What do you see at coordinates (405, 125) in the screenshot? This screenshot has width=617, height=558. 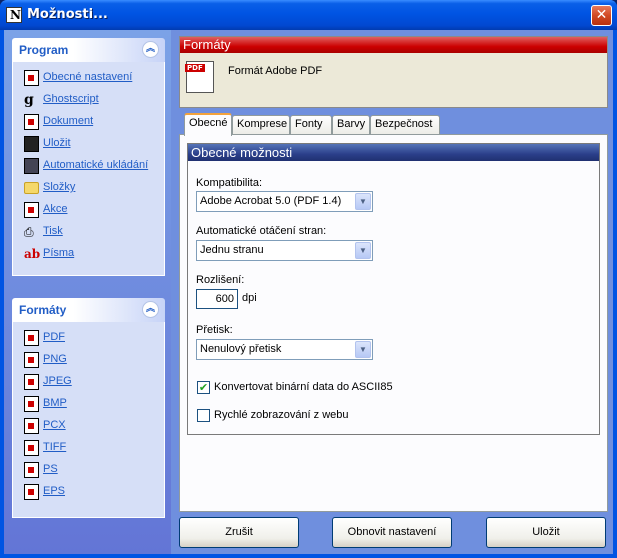 I see `tab-security: Bezpečnost` at bounding box center [405, 125].